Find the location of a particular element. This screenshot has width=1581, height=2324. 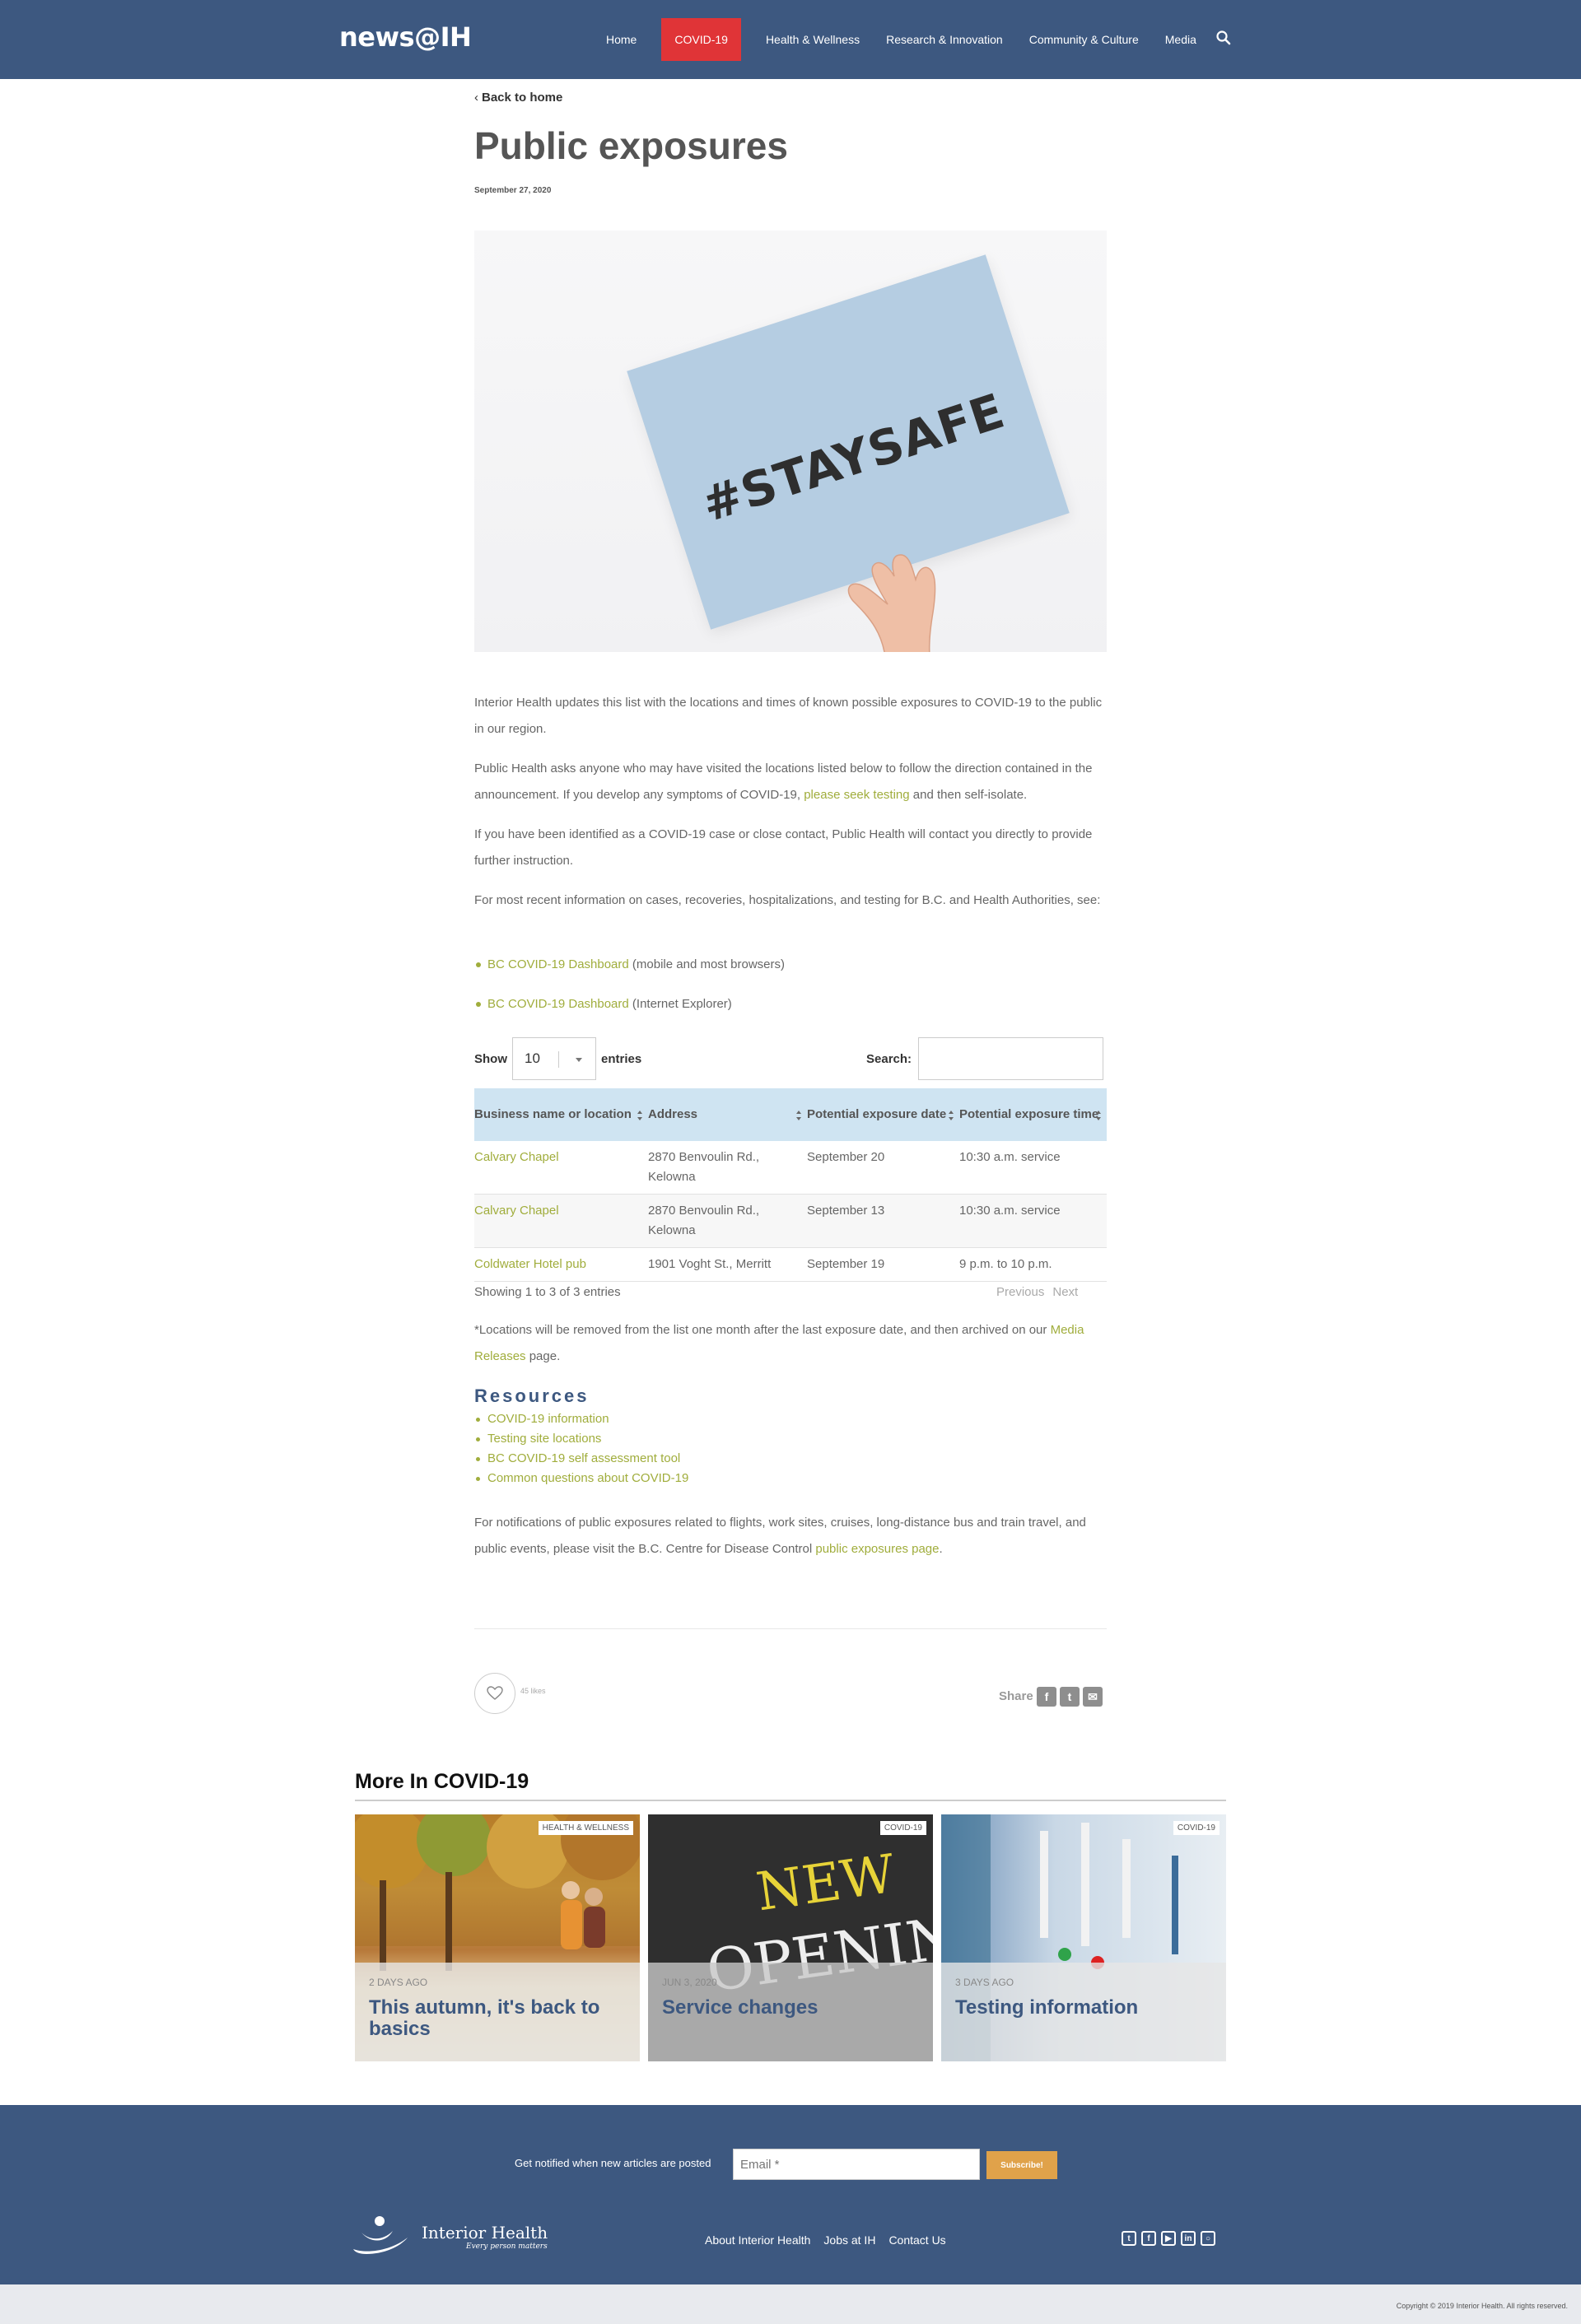

business-link: Coldwater Hotel pub is located at coordinates (530, 1264).